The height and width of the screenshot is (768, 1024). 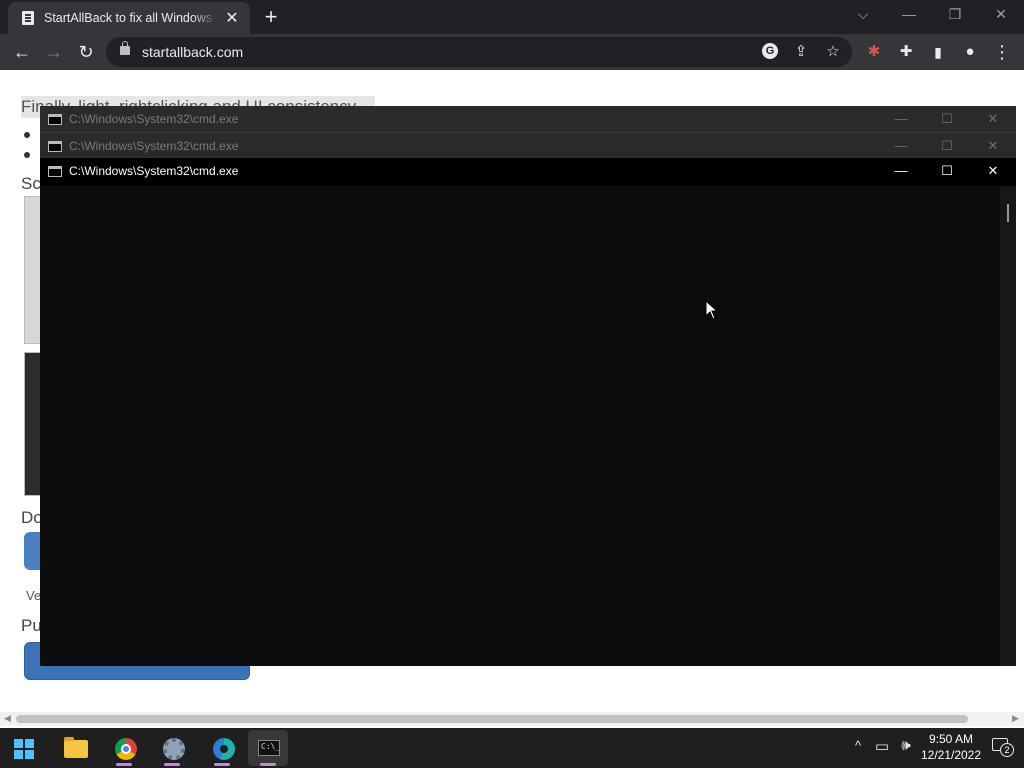 I want to click on network-icon: ▭, so click(x=882, y=746).